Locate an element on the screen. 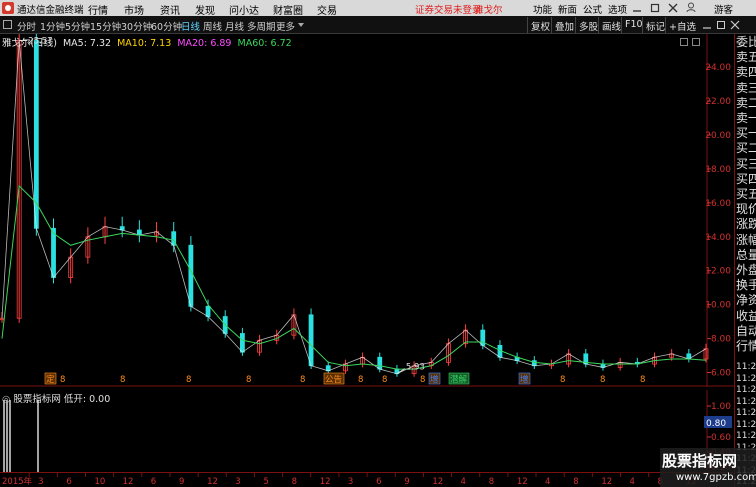  period-5min: 5分钟 is located at coordinates (77, 26).